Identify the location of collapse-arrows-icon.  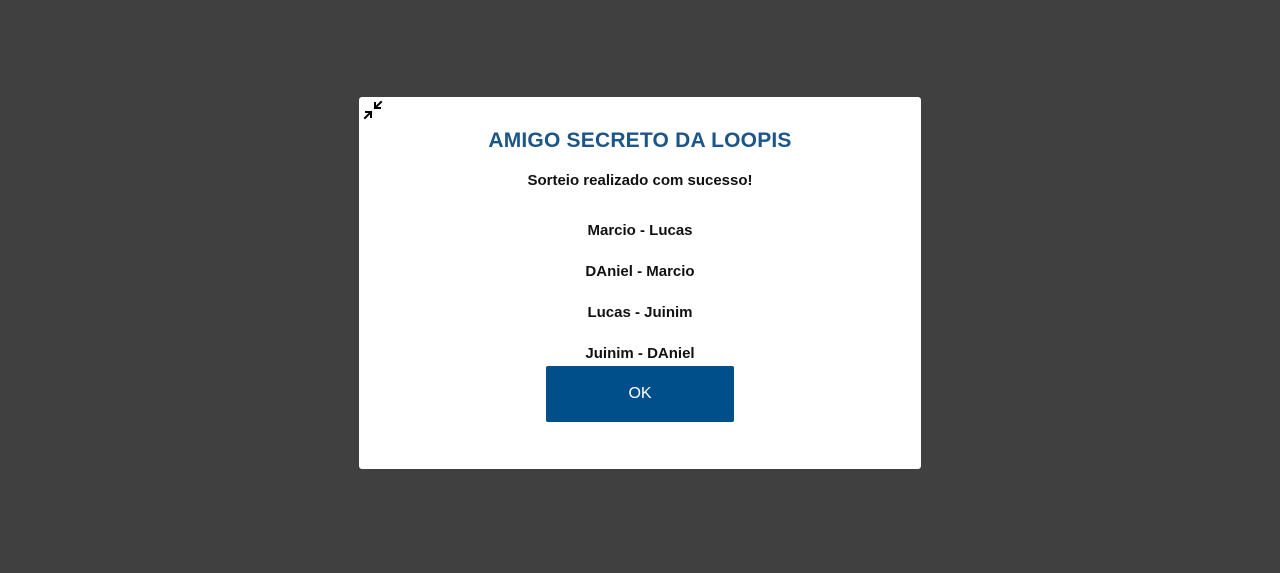
(373, 110).